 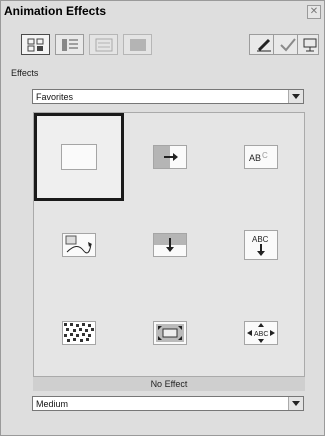 I want to click on path-motion-icon, so click(x=79, y=245).